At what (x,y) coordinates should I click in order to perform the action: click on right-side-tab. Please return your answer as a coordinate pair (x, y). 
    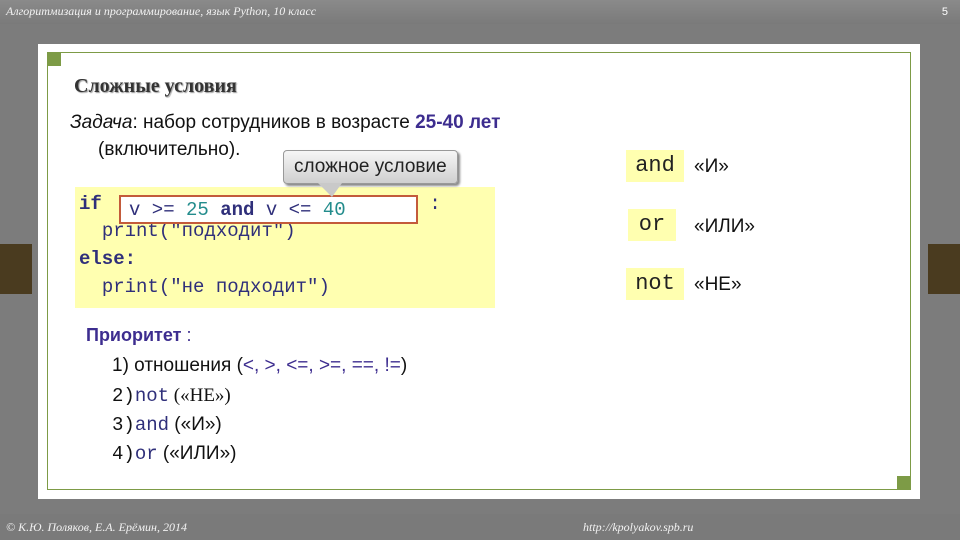
    Looking at the image, I should click on (944, 269).